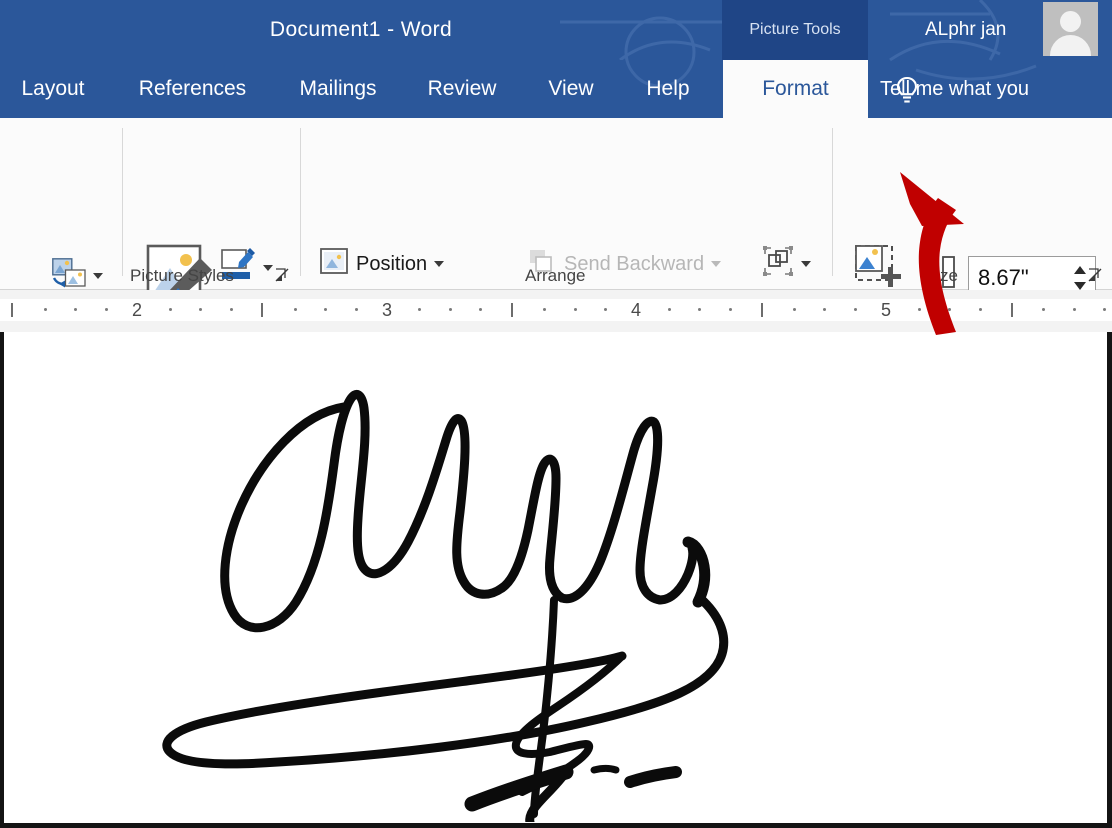 This screenshot has width=1112, height=828. I want to click on tab-help: Help, so click(668, 89).